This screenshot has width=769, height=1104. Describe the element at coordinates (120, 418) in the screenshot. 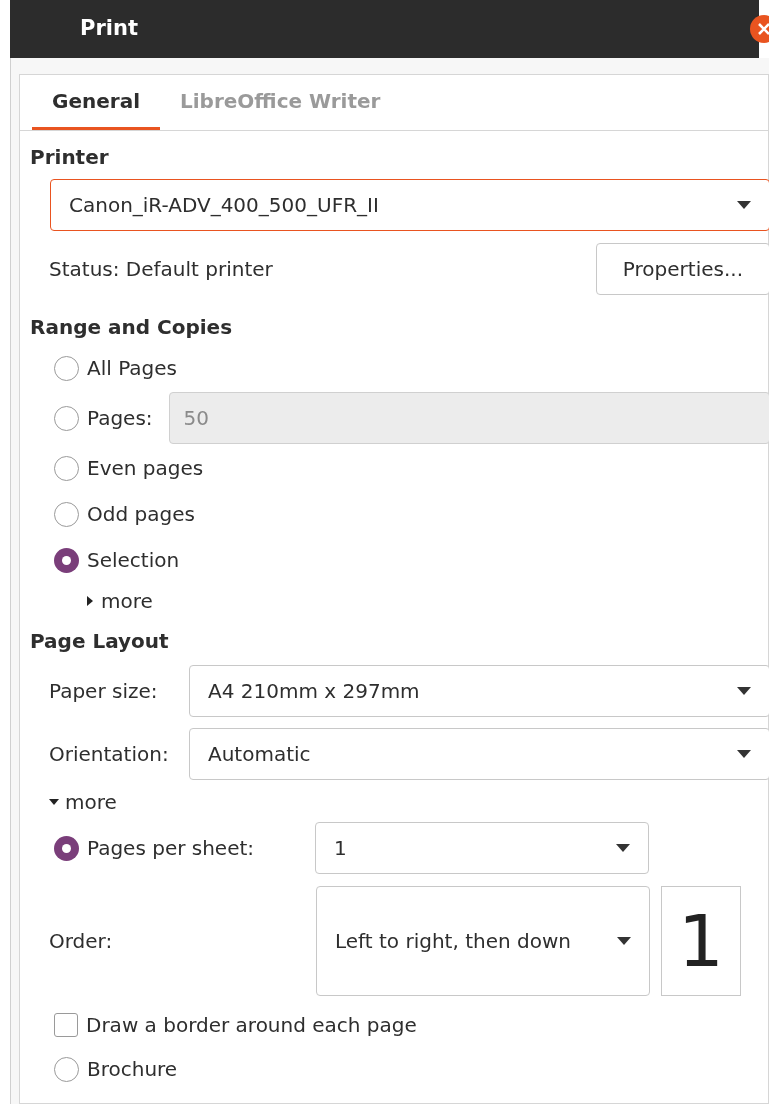

I see `radio-label: Pages:` at that location.